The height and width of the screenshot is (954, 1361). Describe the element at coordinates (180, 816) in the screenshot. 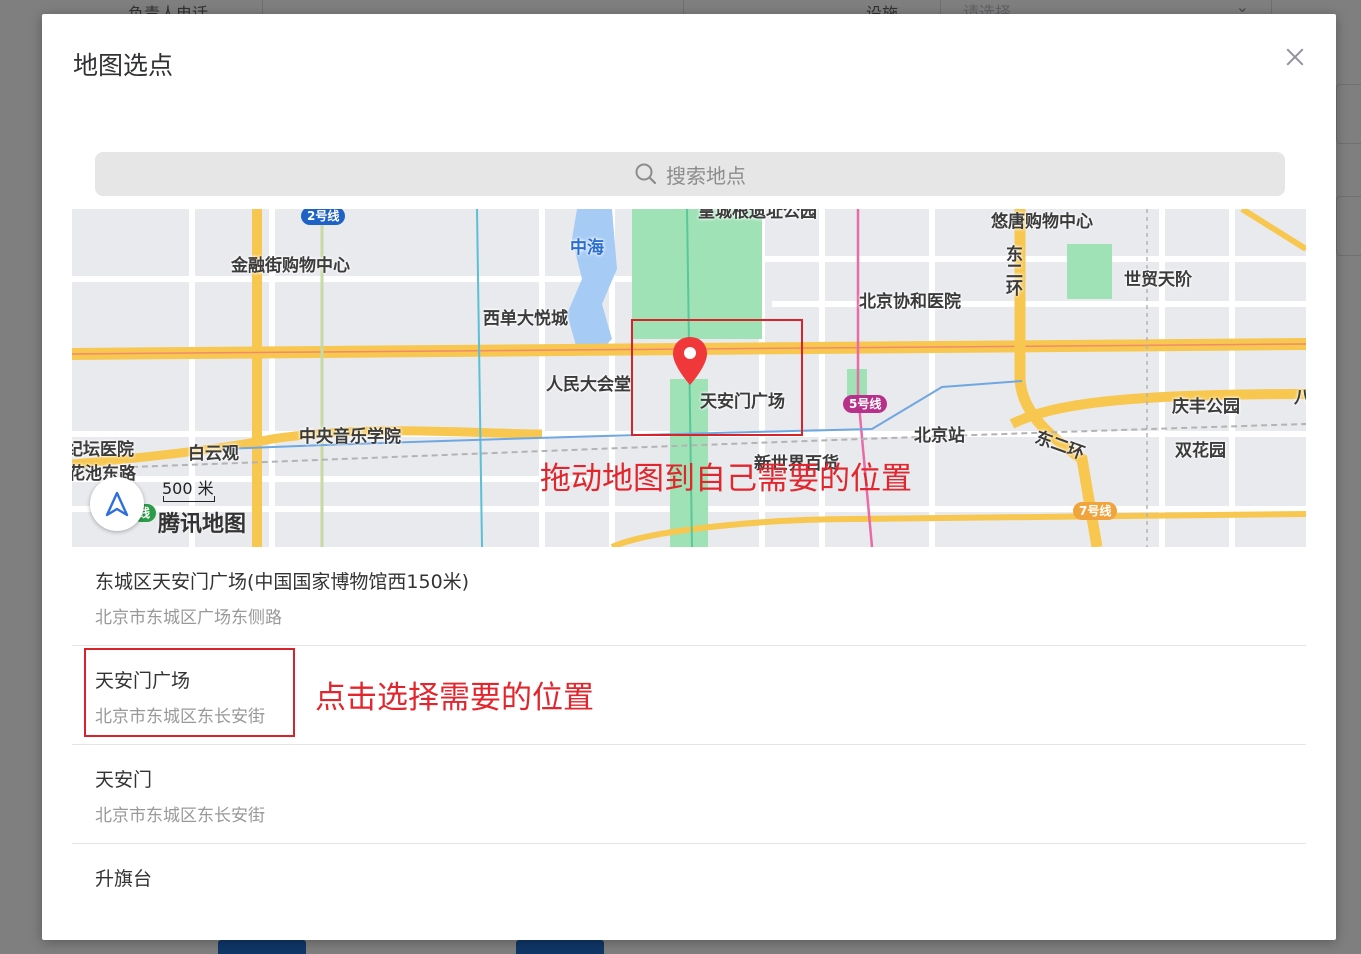

I see `result-address: 北京市东城区东长安街` at that location.